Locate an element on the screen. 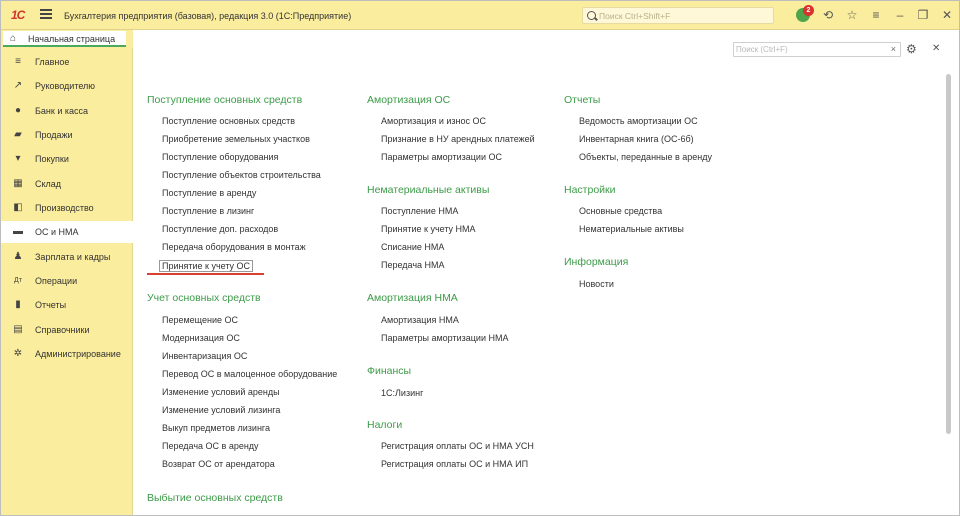 This screenshot has width=960, height=516. main-menu-icon is located at coordinates (46, 14).